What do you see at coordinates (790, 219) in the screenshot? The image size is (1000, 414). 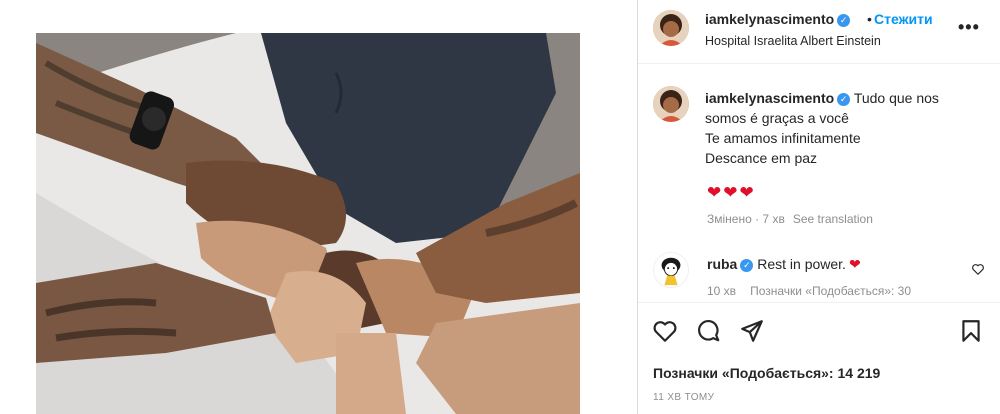 I see `caption-meta: Змінено · 7 хв See translation` at bounding box center [790, 219].